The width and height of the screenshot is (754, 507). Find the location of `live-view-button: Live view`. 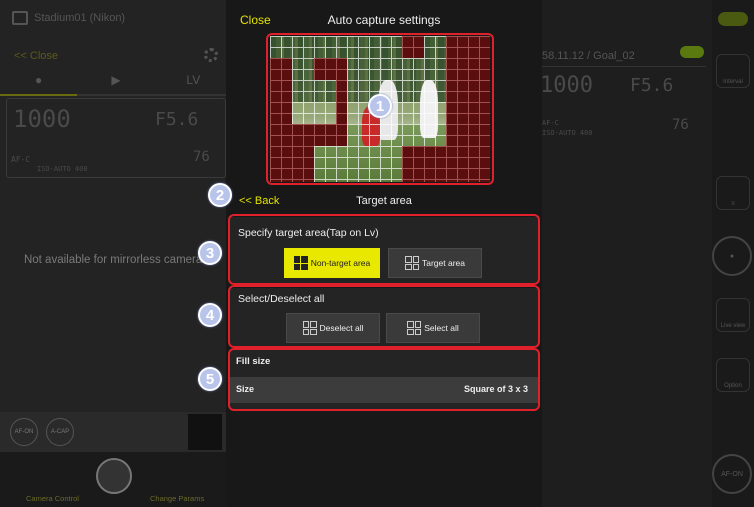

live-view-button: Live view is located at coordinates (733, 315).